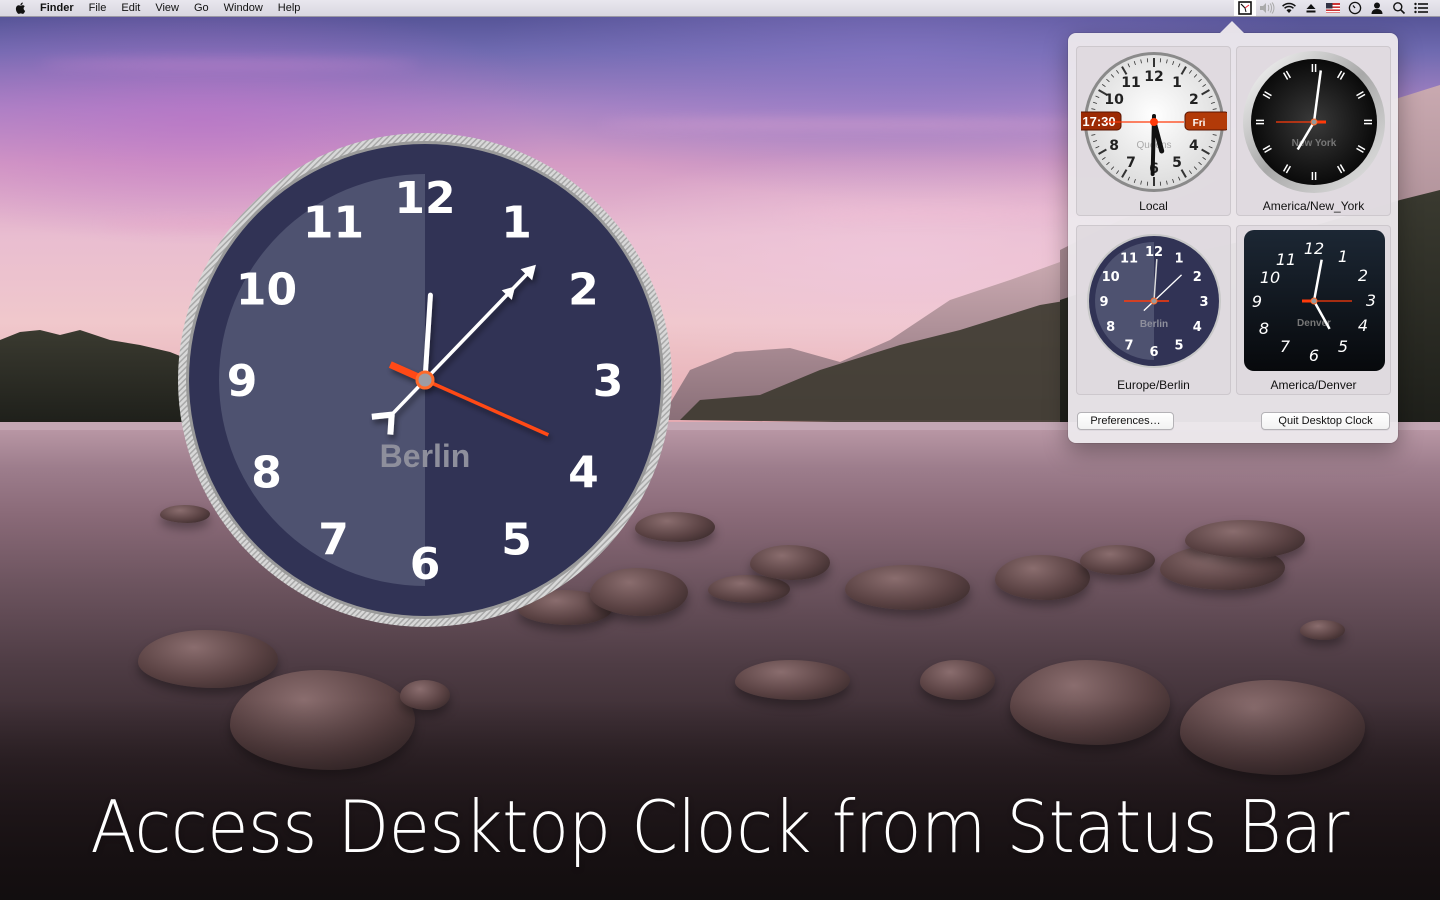 The width and height of the screenshot is (1440, 900). What do you see at coordinates (1289, 8) in the screenshot?
I see `wifi-icon` at bounding box center [1289, 8].